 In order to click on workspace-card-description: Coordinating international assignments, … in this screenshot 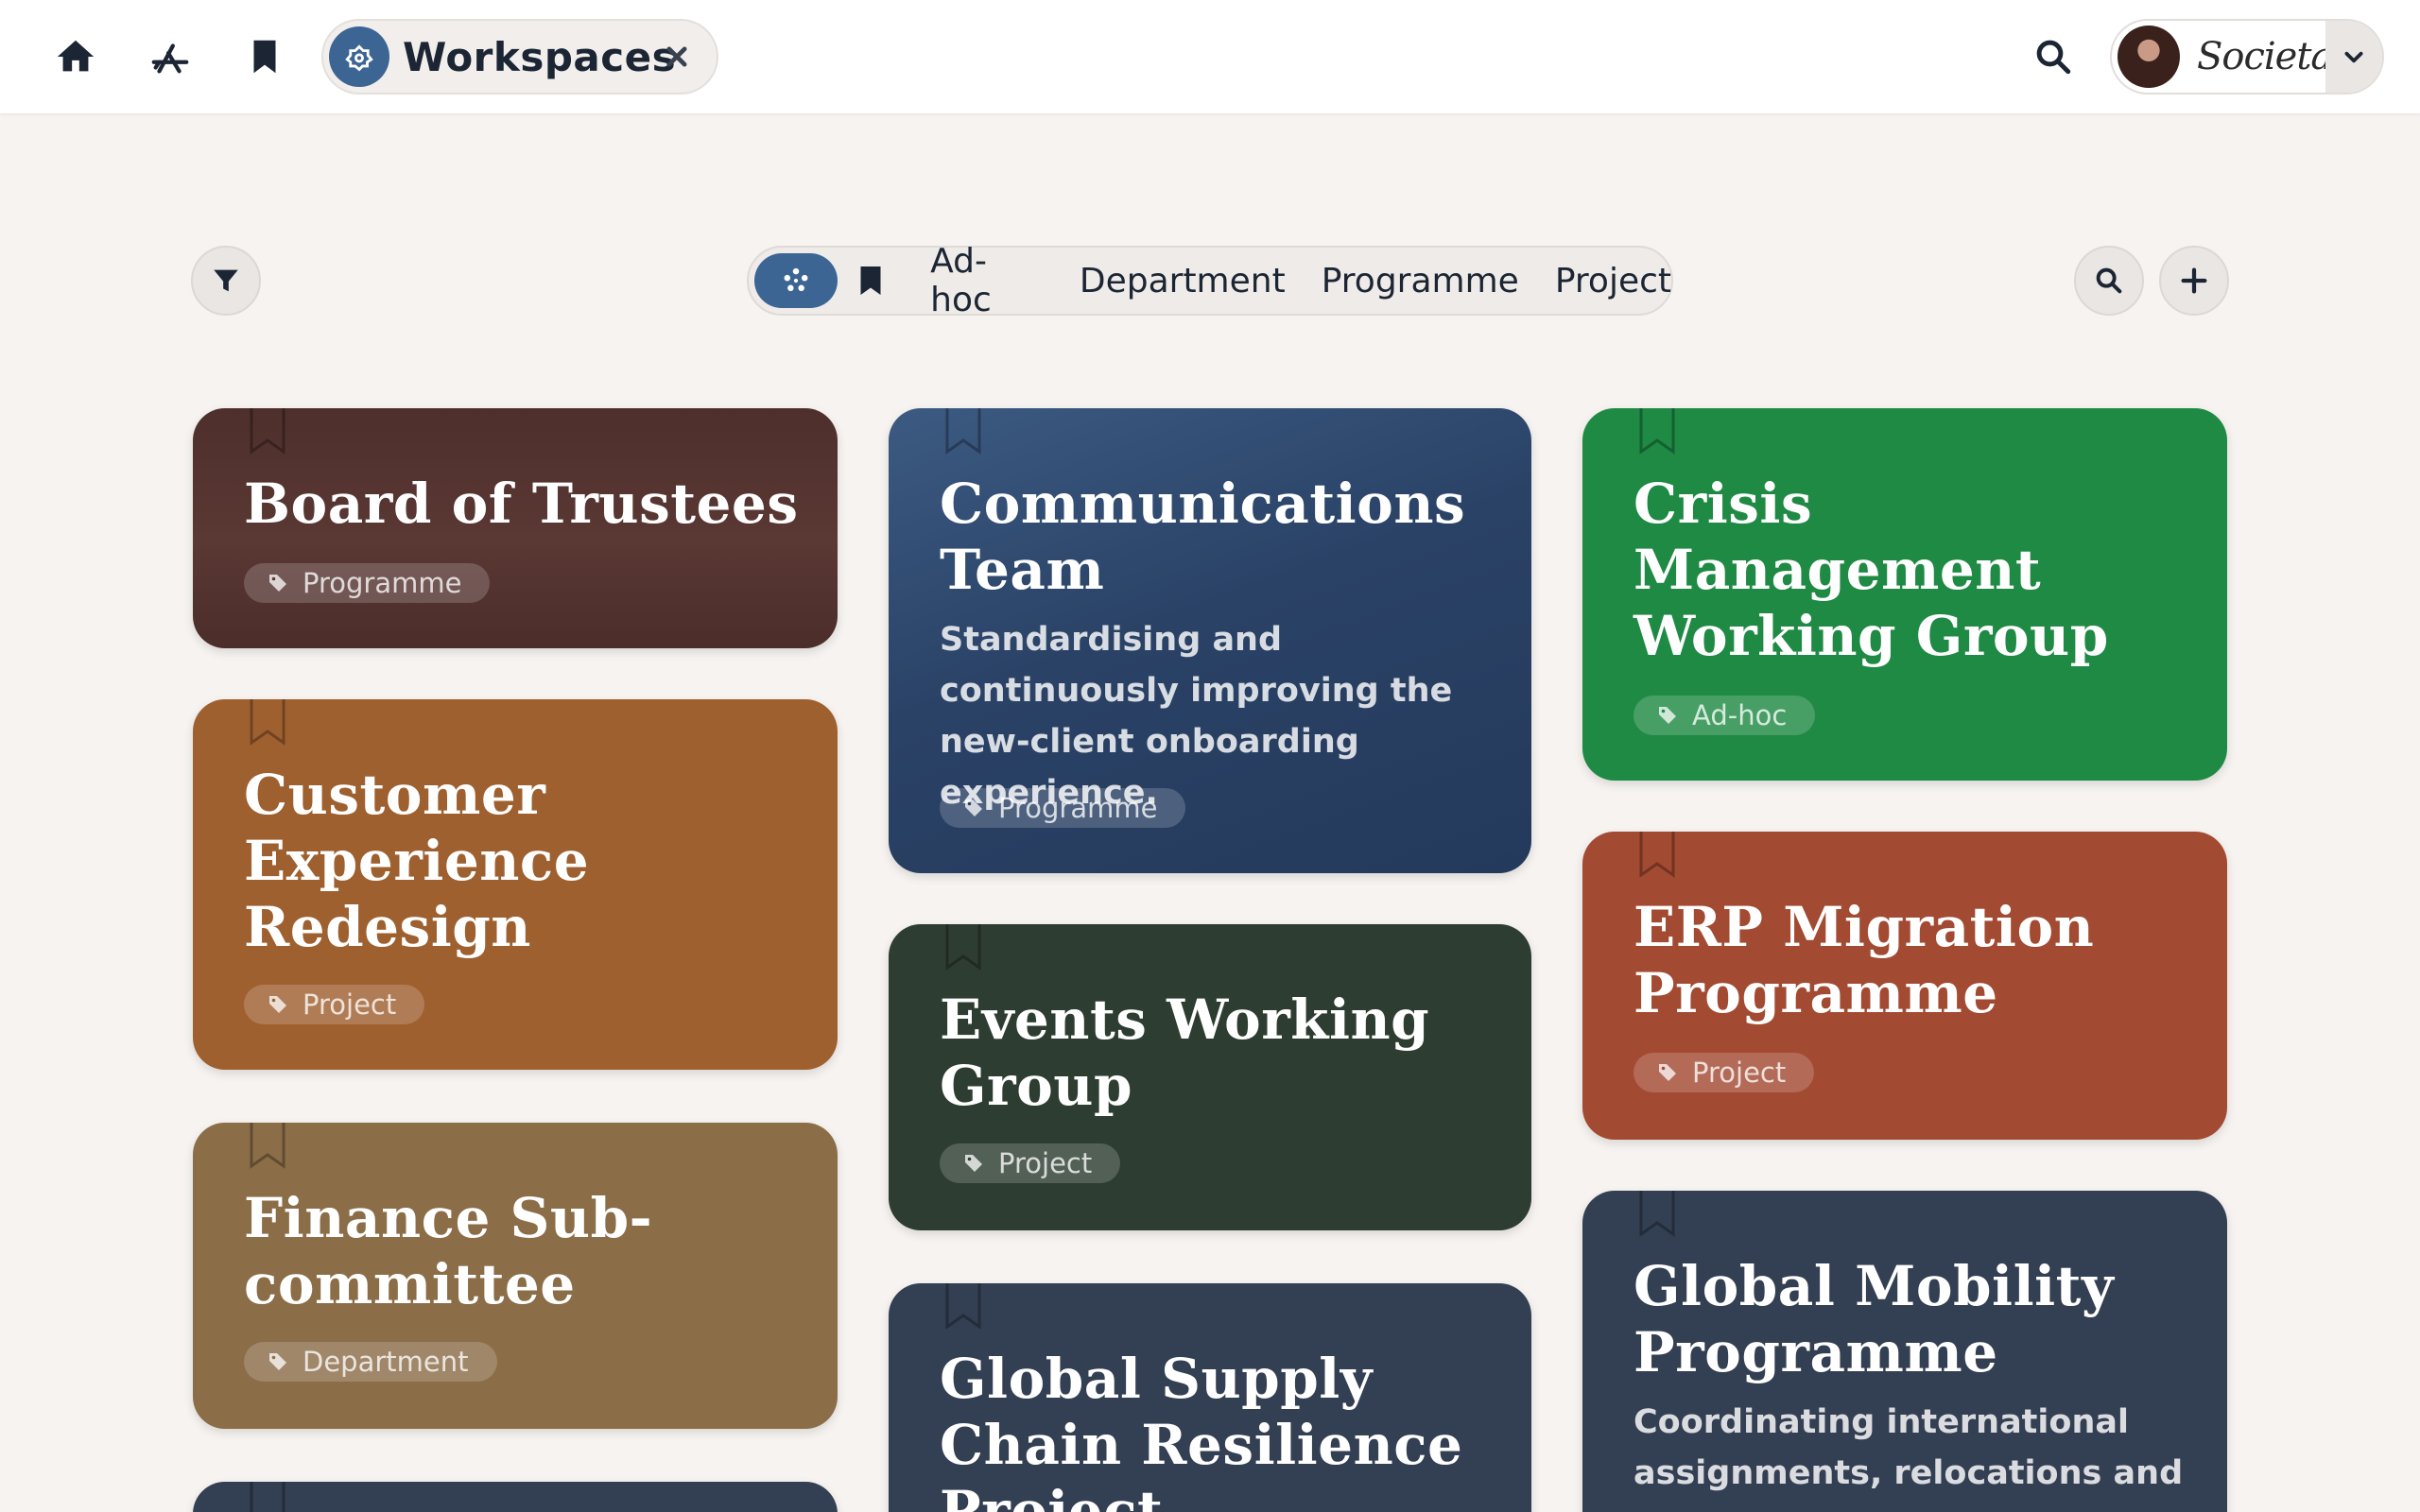, I will do `click(1909, 1447)`.